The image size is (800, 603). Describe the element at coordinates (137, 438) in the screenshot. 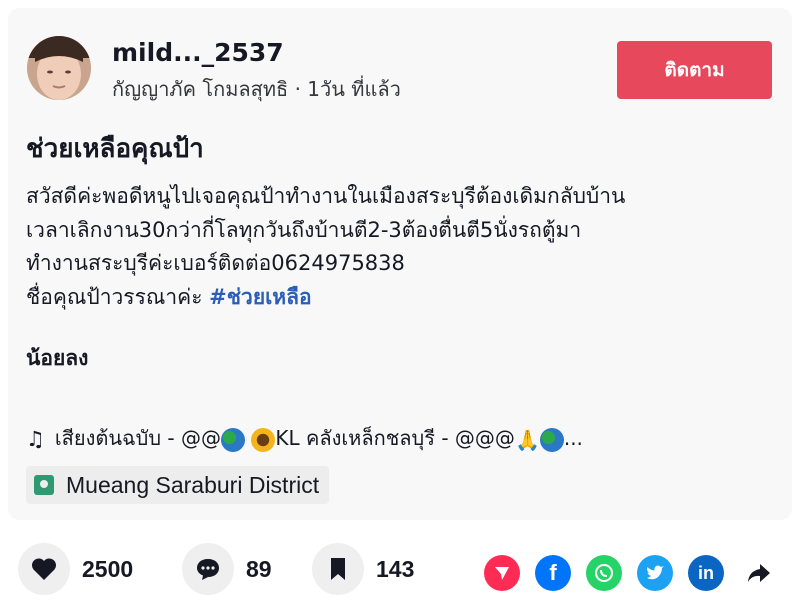

I see `music-title-part1: เสียงต้นฉบับ - @@` at that location.